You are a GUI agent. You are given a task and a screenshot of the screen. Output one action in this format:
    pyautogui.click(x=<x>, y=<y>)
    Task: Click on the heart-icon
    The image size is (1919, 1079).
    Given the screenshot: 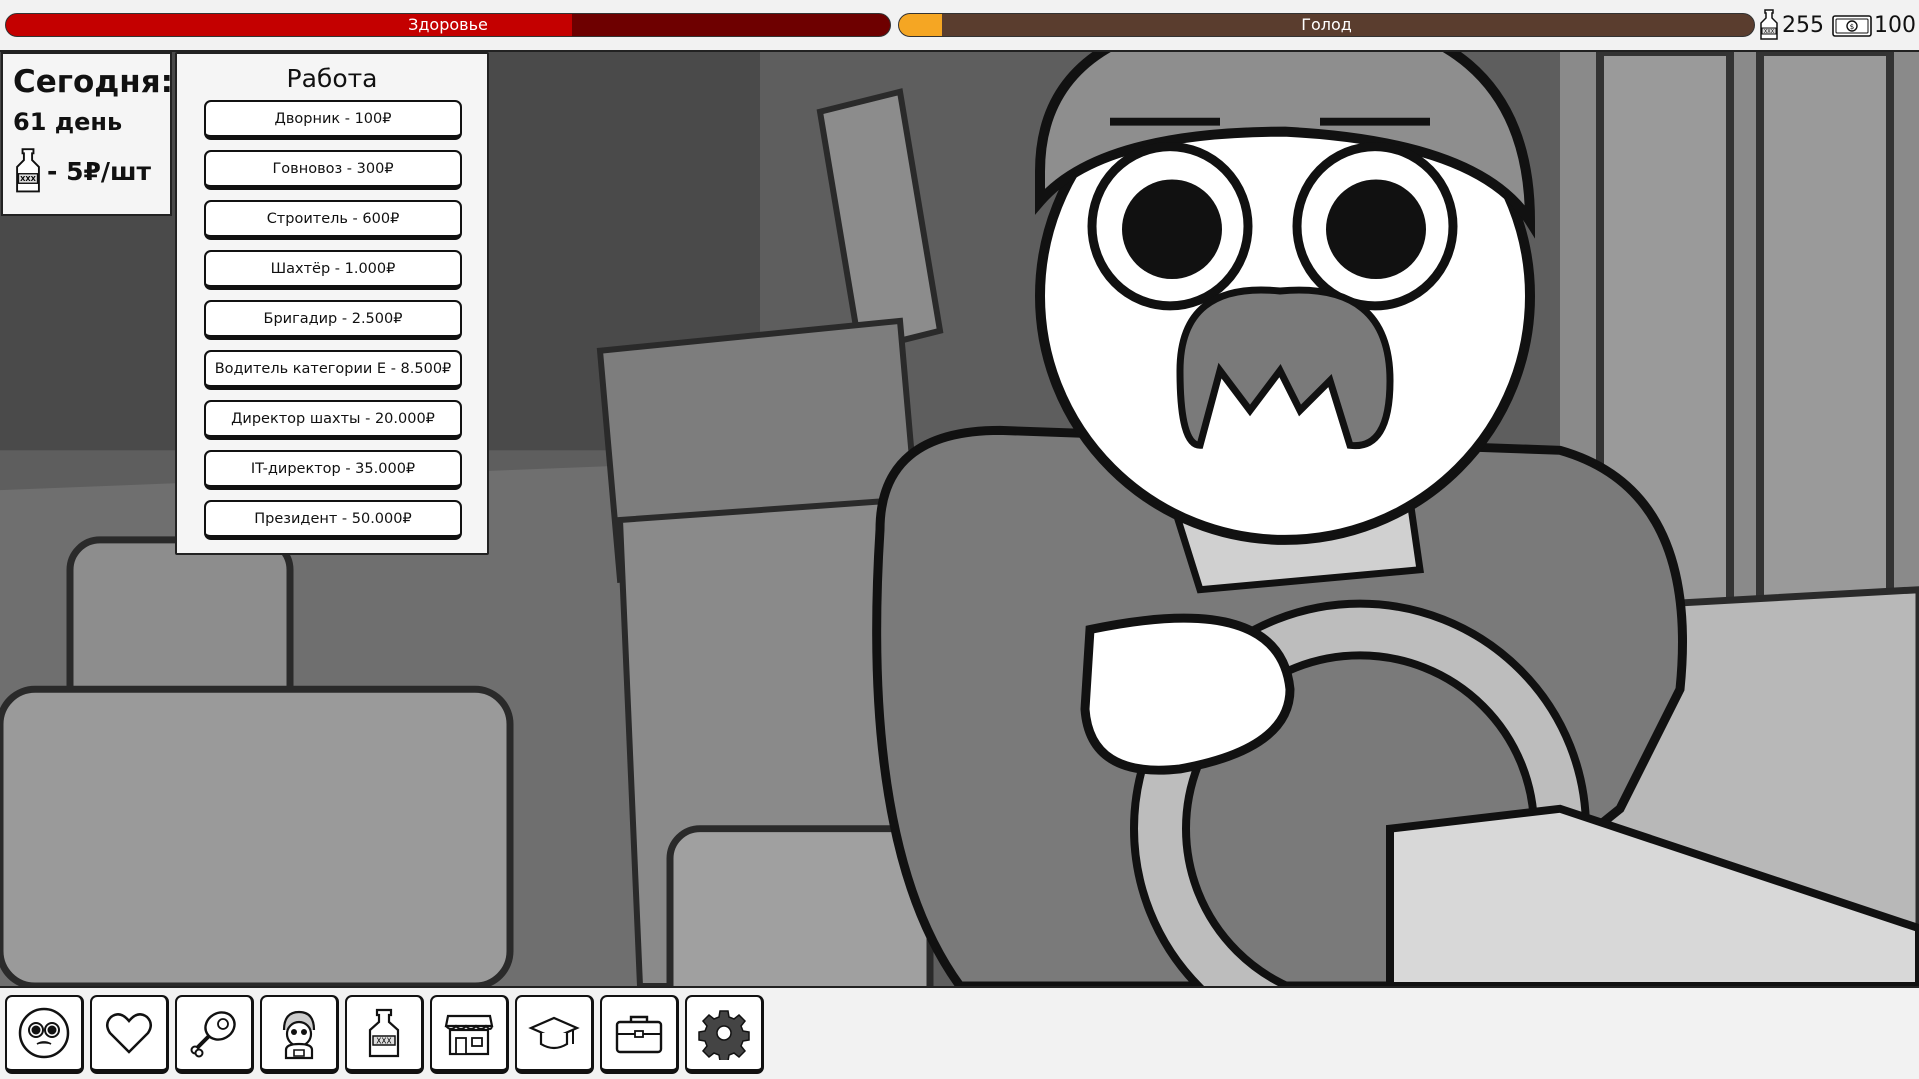 What is the action you would take?
    pyautogui.click(x=129, y=1033)
    